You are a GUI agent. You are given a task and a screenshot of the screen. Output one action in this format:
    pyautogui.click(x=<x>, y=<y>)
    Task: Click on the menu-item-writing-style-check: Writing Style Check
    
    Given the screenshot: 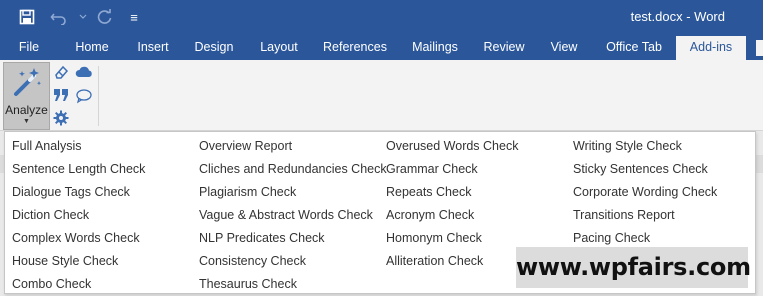 What is the action you would take?
    pyautogui.click(x=627, y=146)
    